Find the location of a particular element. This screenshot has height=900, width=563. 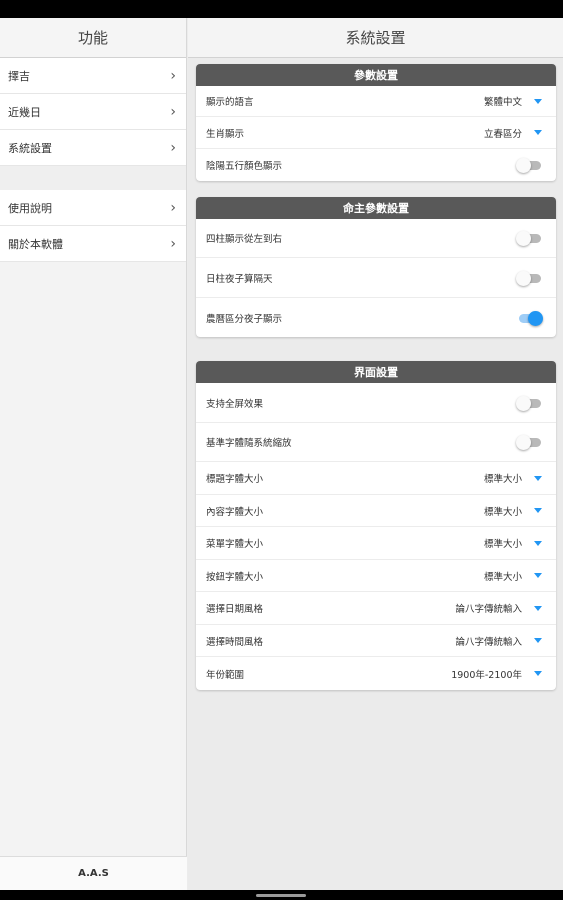

content-font-dropdown: 標準大小 is located at coordinates (513, 511).